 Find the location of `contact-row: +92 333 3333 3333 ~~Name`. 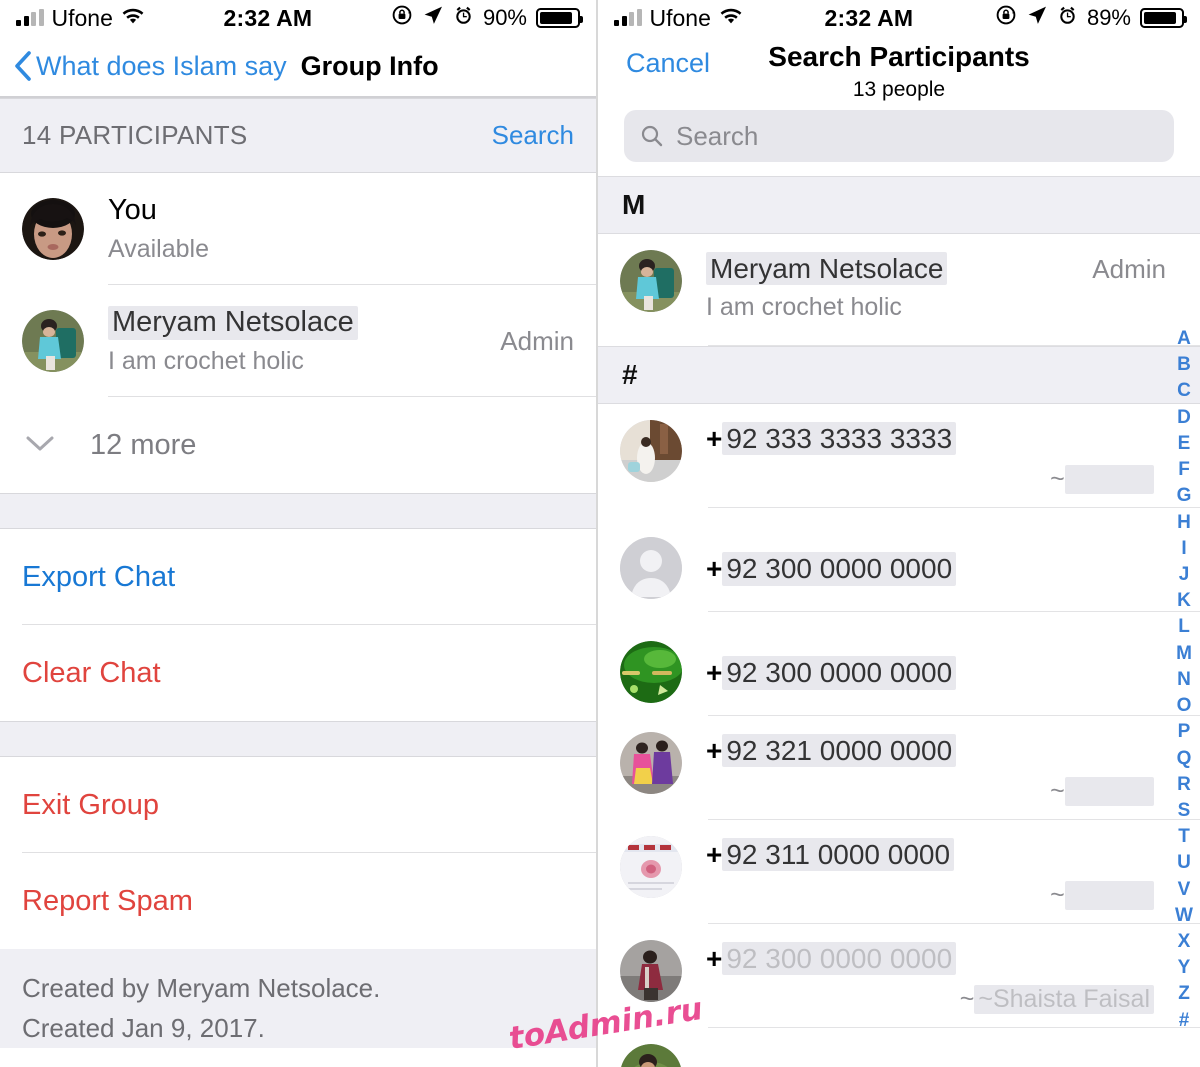

contact-row: +92 333 3333 3333 ~~Name is located at coordinates (899, 456).